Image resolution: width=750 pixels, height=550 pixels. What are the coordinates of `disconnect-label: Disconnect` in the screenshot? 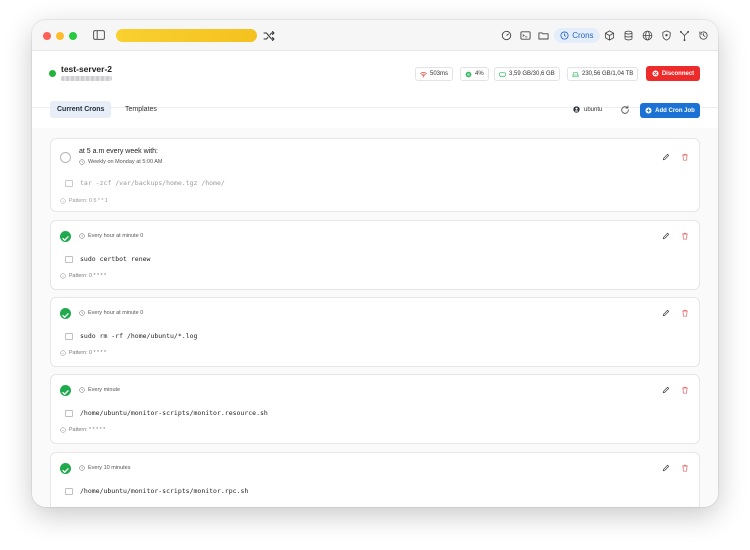 It's located at (678, 73).